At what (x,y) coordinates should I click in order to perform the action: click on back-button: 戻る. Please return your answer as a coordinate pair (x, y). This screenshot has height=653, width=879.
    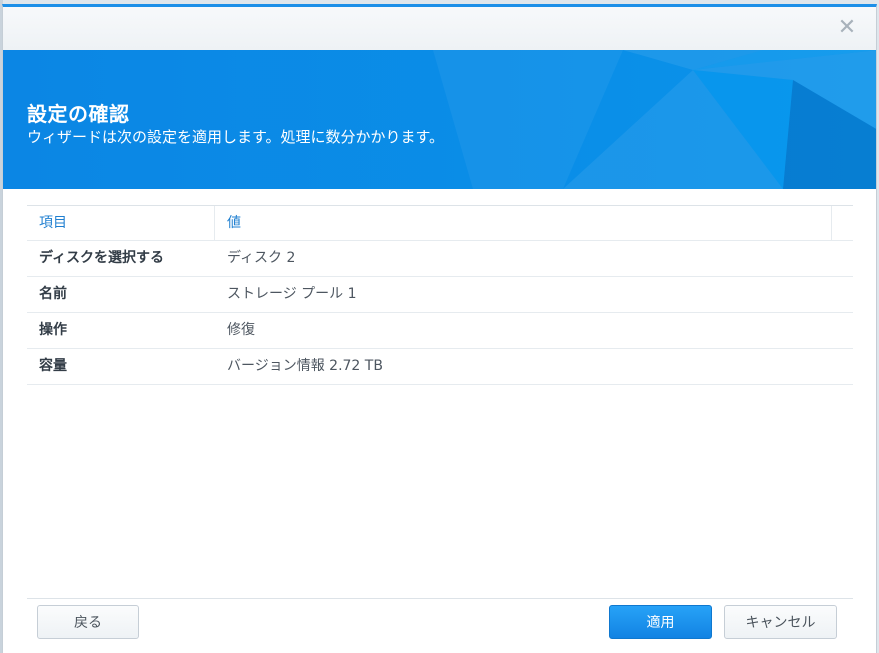
    Looking at the image, I should click on (88, 622).